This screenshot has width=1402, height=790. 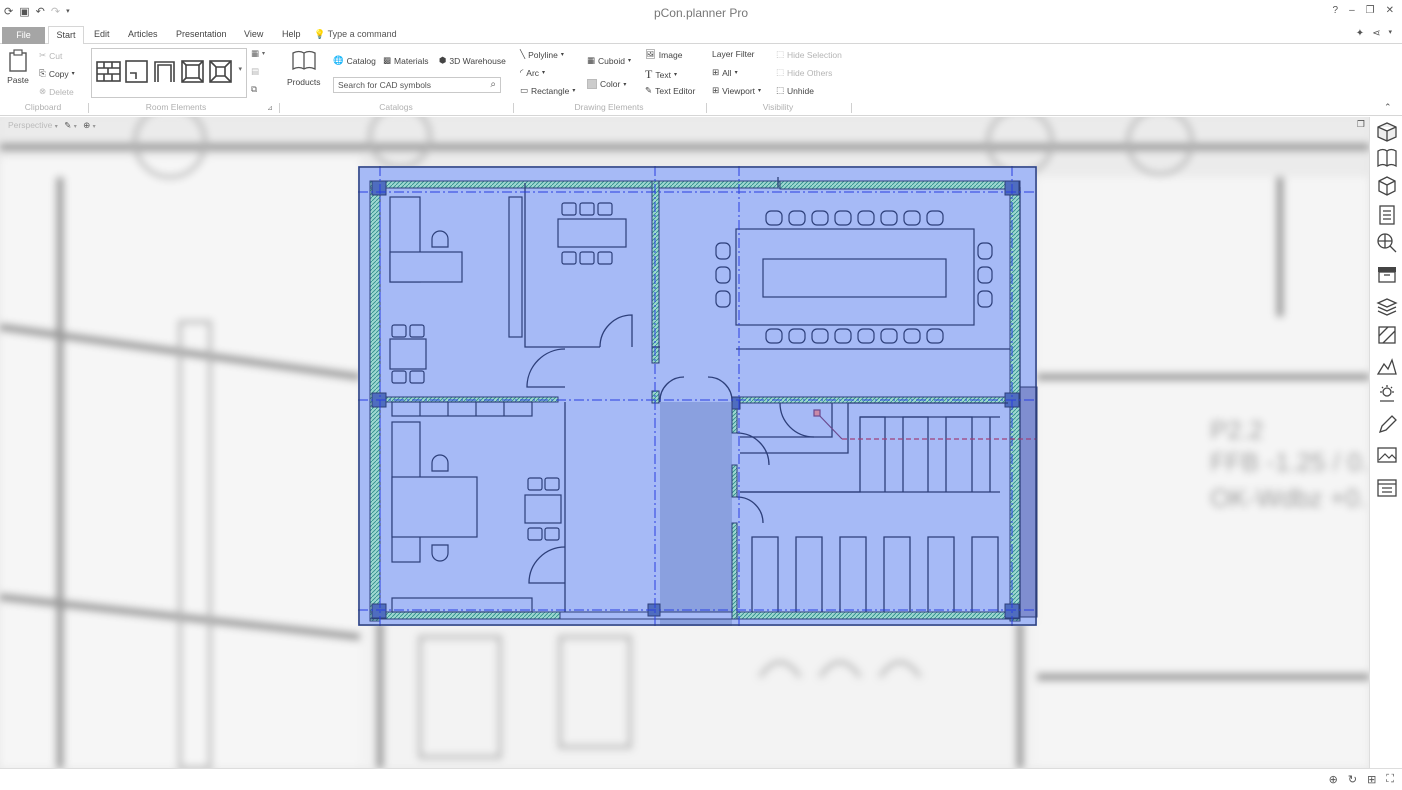 I want to click on catalog-book-icon, so click(x=1387, y=158).